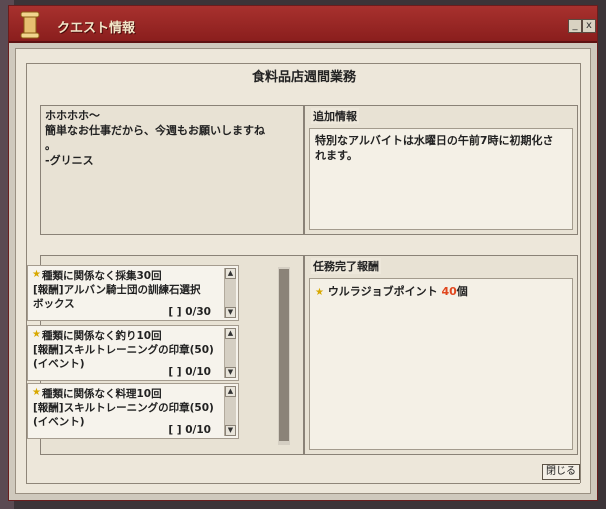 The image size is (606, 509). What do you see at coordinates (561, 472) in the screenshot?
I see `close-button: 閉じる` at bounding box center [561, 472].